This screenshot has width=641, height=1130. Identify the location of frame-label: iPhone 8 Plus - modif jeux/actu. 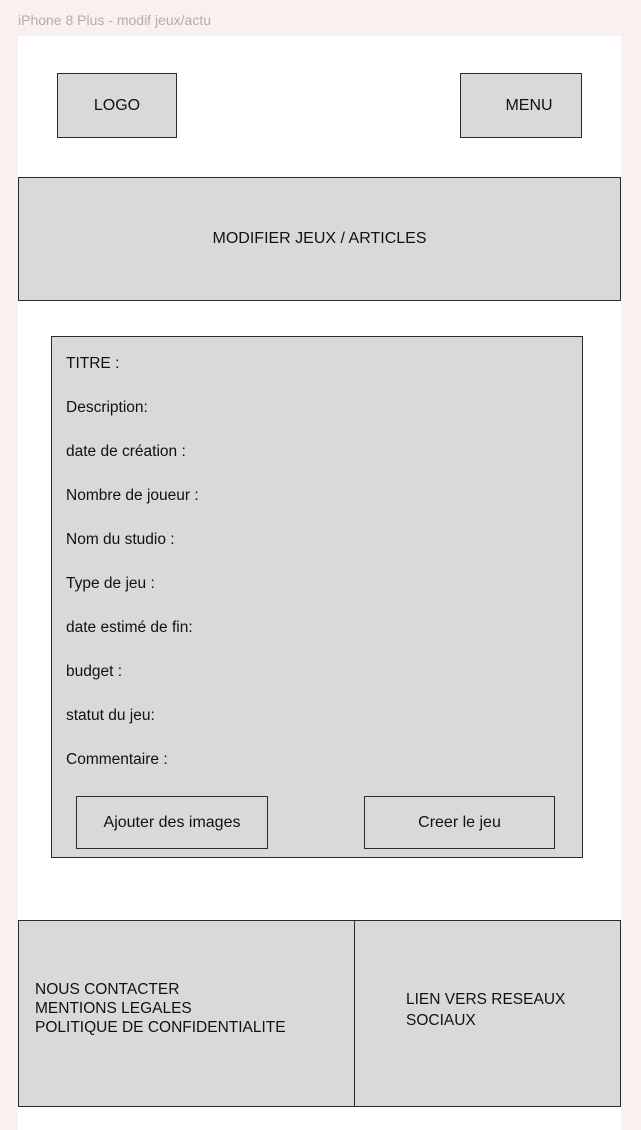
(114, 20).